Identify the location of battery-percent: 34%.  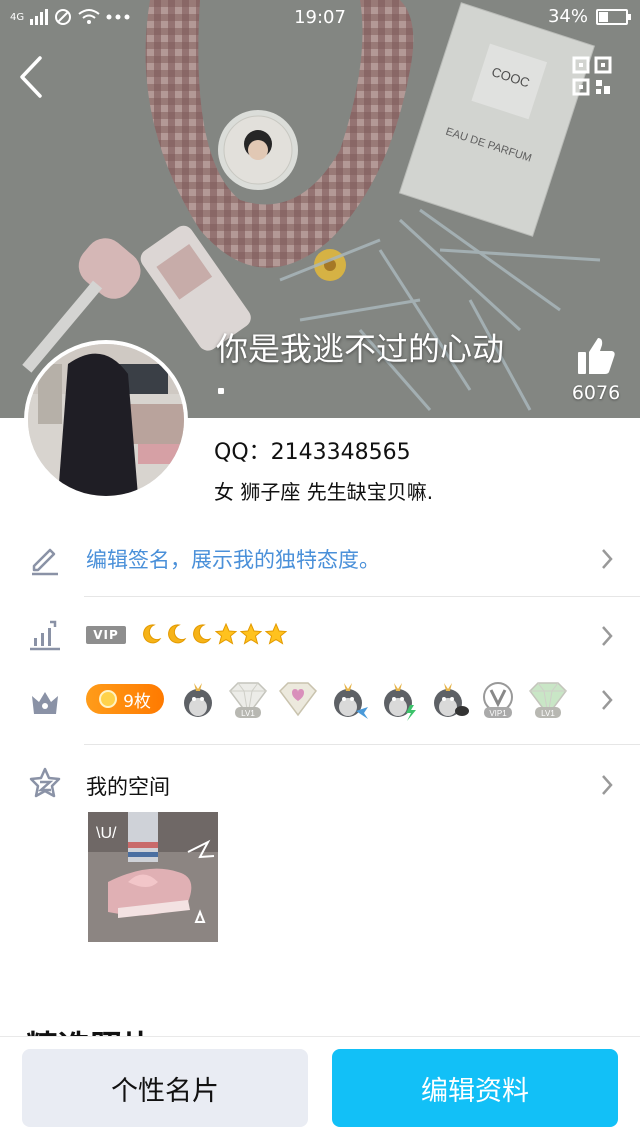
(567, 16).